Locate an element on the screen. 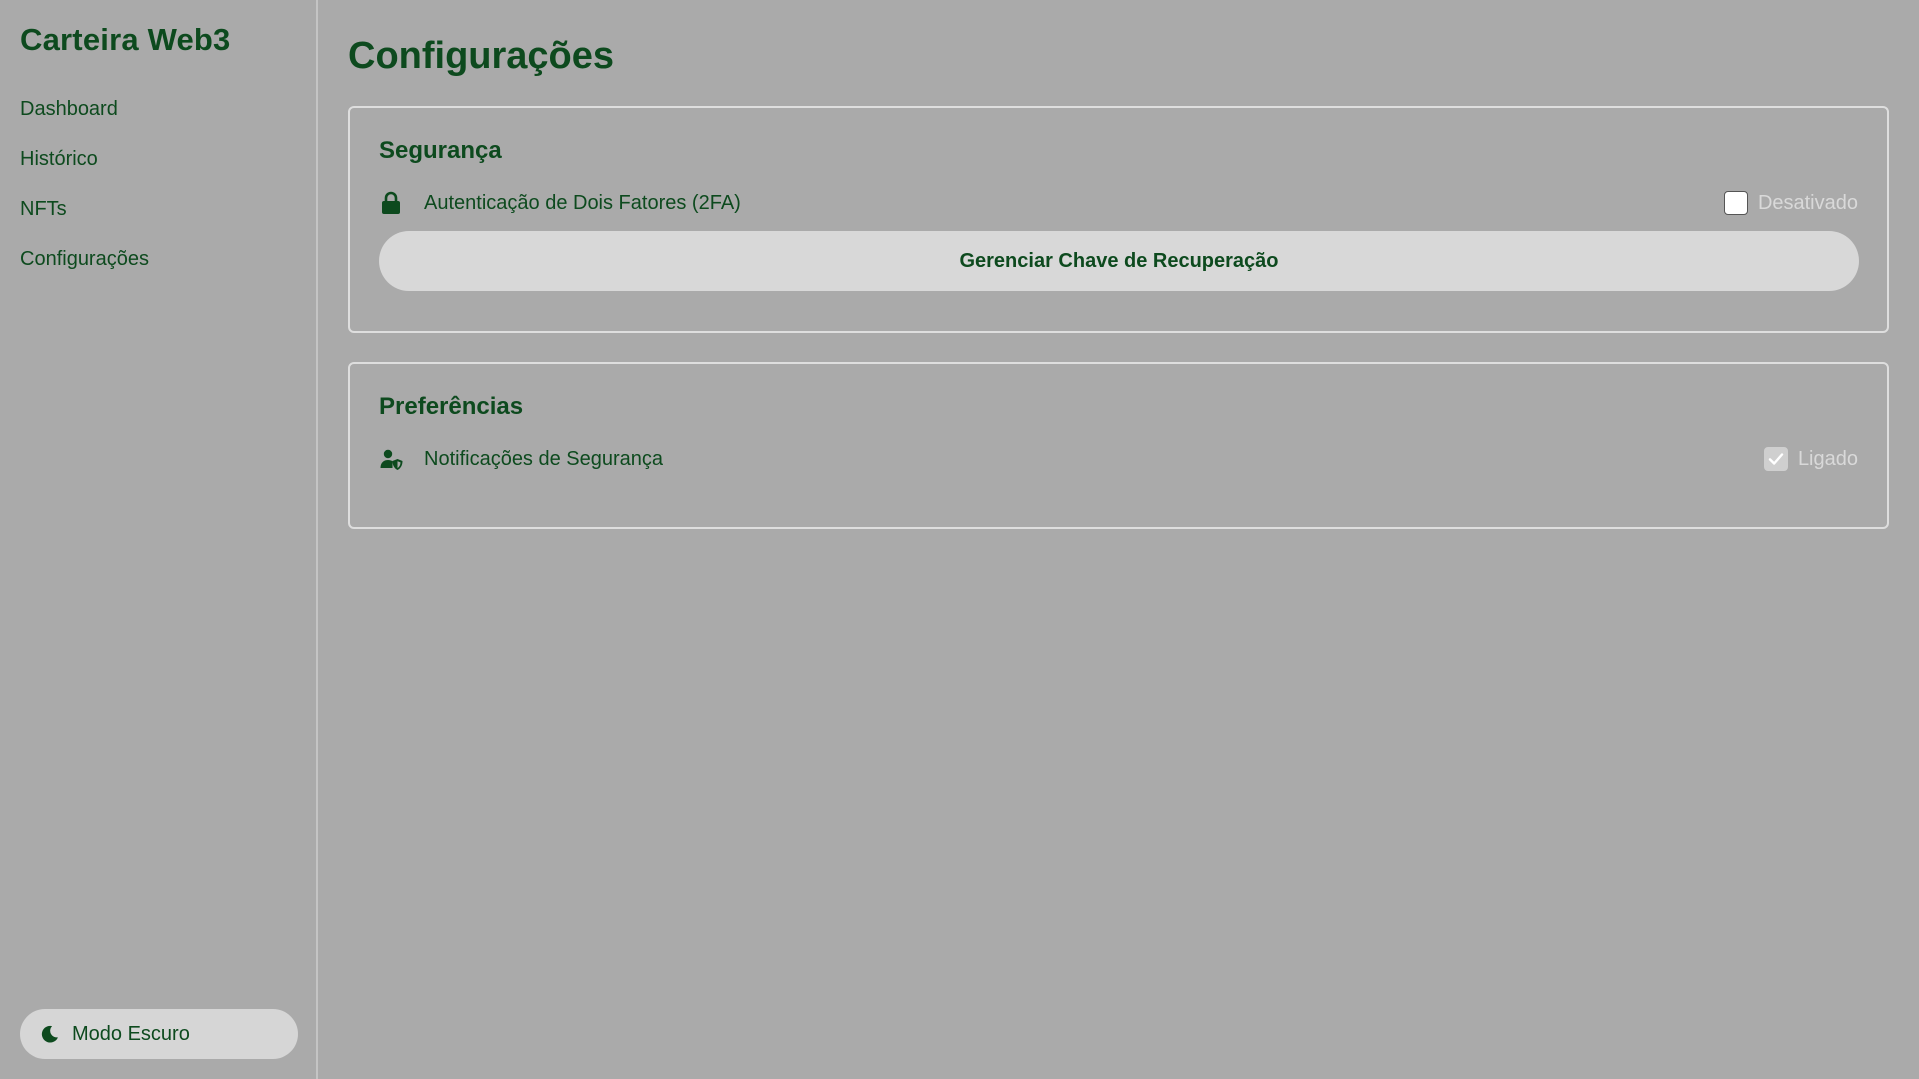 This screenshot has height=1079, width=1919. sidebar-item-historico: Histórico is located at coordinates (158, 169).